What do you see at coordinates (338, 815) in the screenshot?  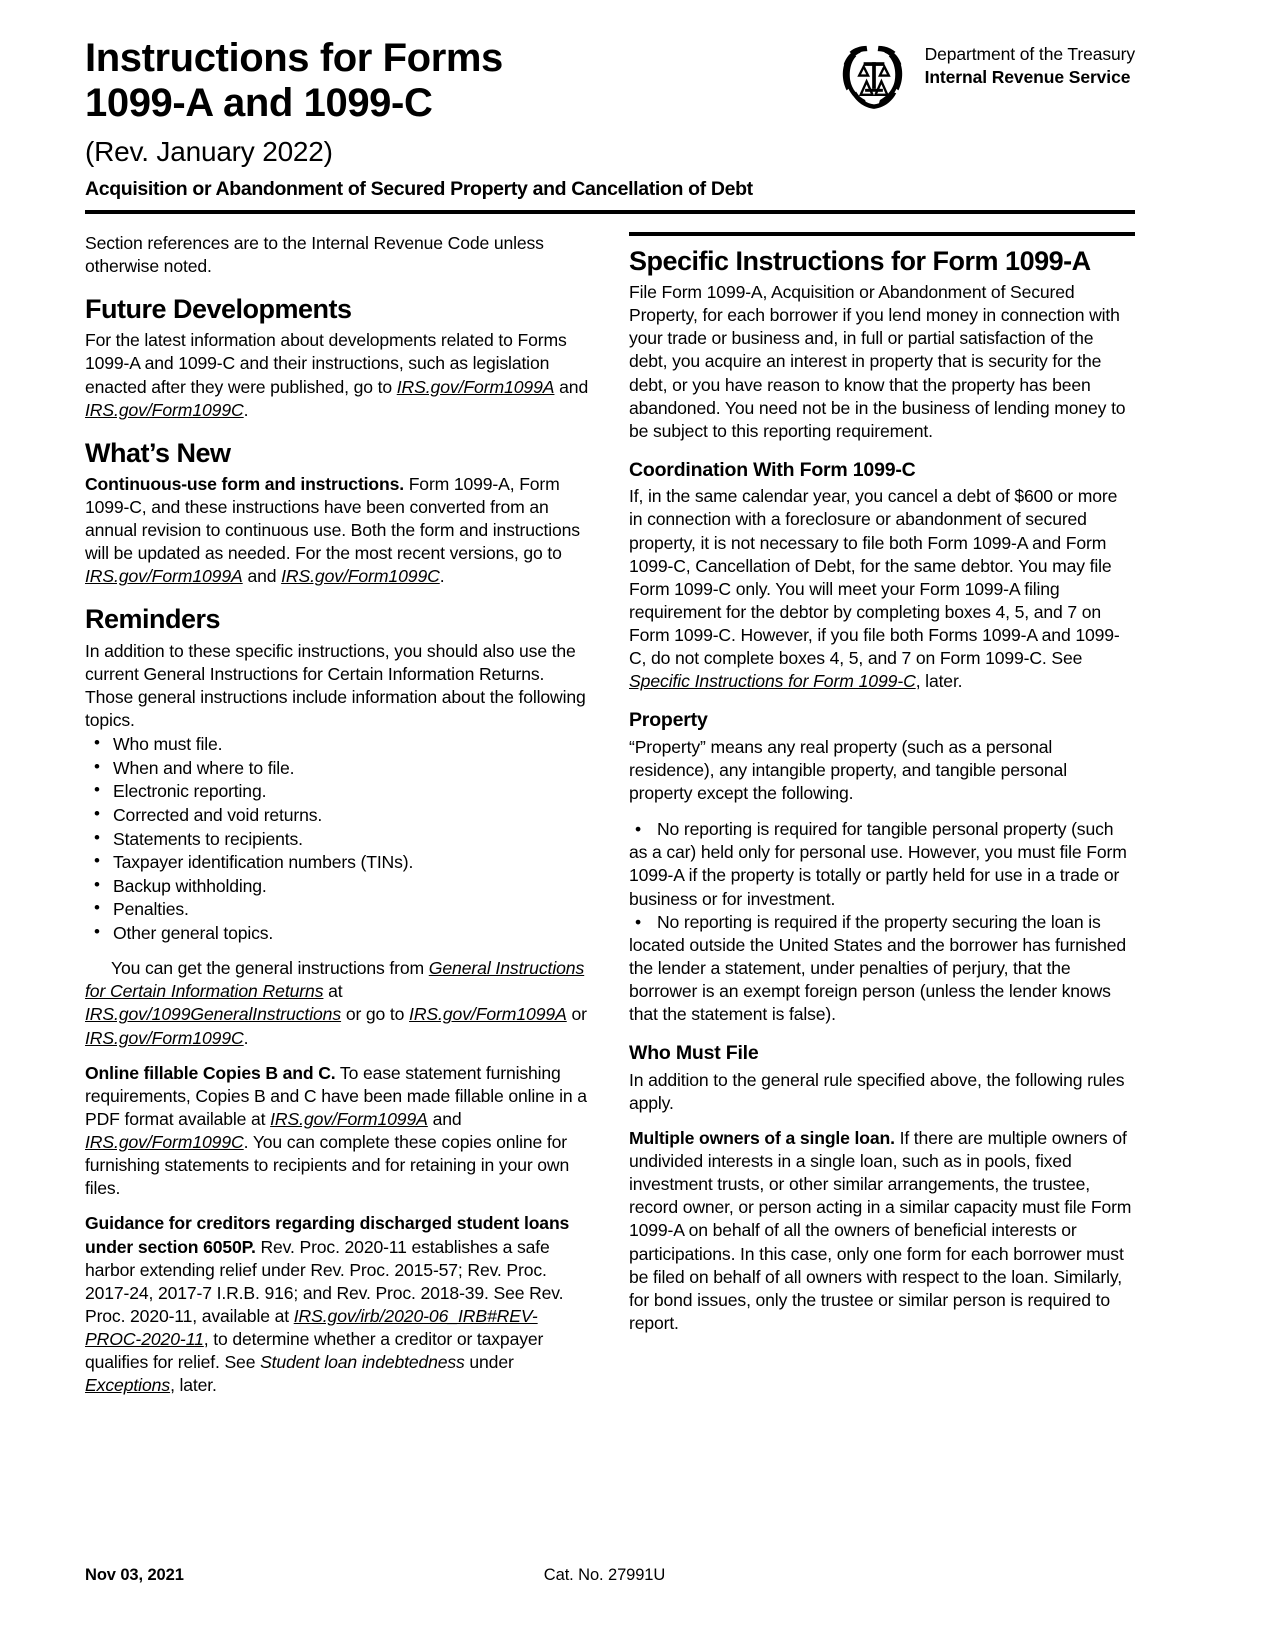 I see `list-item: Corrected and void returns.` at bounding box center [338, 815].